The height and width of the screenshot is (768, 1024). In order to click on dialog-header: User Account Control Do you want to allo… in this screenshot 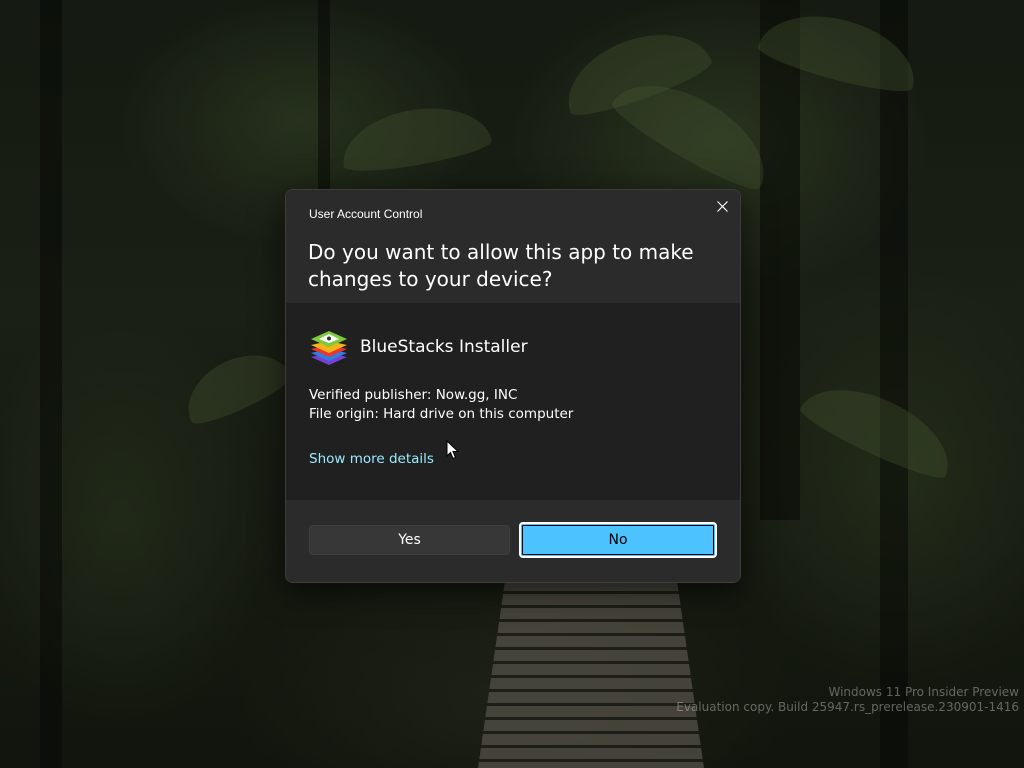, I will do `click(513, 246)`.